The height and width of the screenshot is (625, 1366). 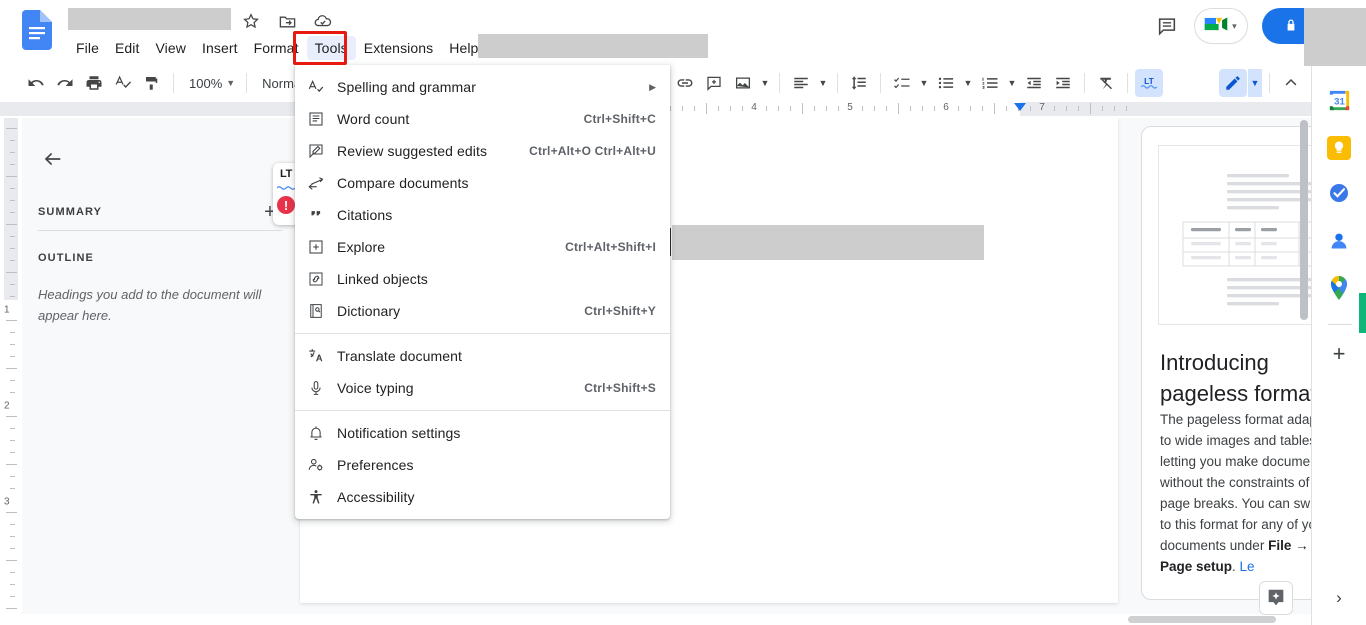 What do you see at coordinates (1202, 619) in the screenshot?
I see `horizontal-scrollbar-thumb` at bounding box center [1202, 619].